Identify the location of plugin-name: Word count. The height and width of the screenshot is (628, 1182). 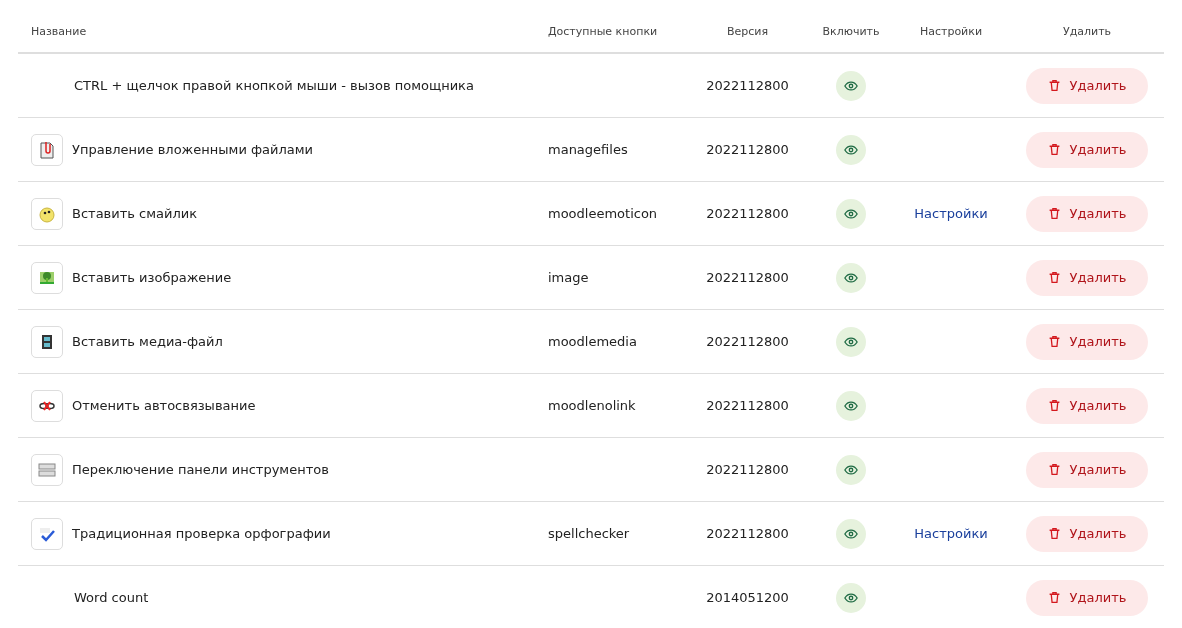
(111, 597).